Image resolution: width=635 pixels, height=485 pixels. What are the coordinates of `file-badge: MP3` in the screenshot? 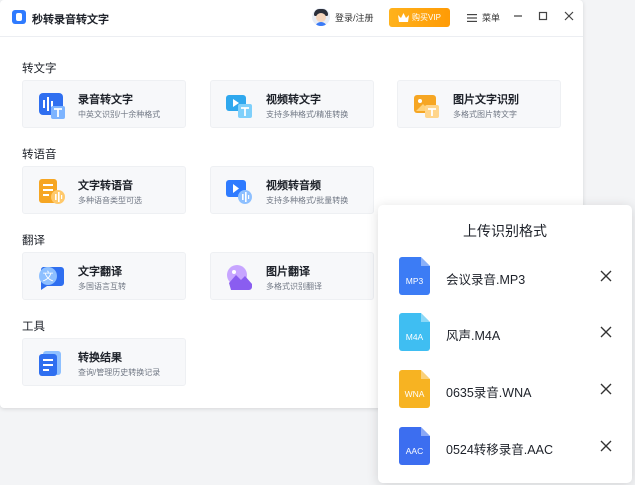 It's located at (415, 281).